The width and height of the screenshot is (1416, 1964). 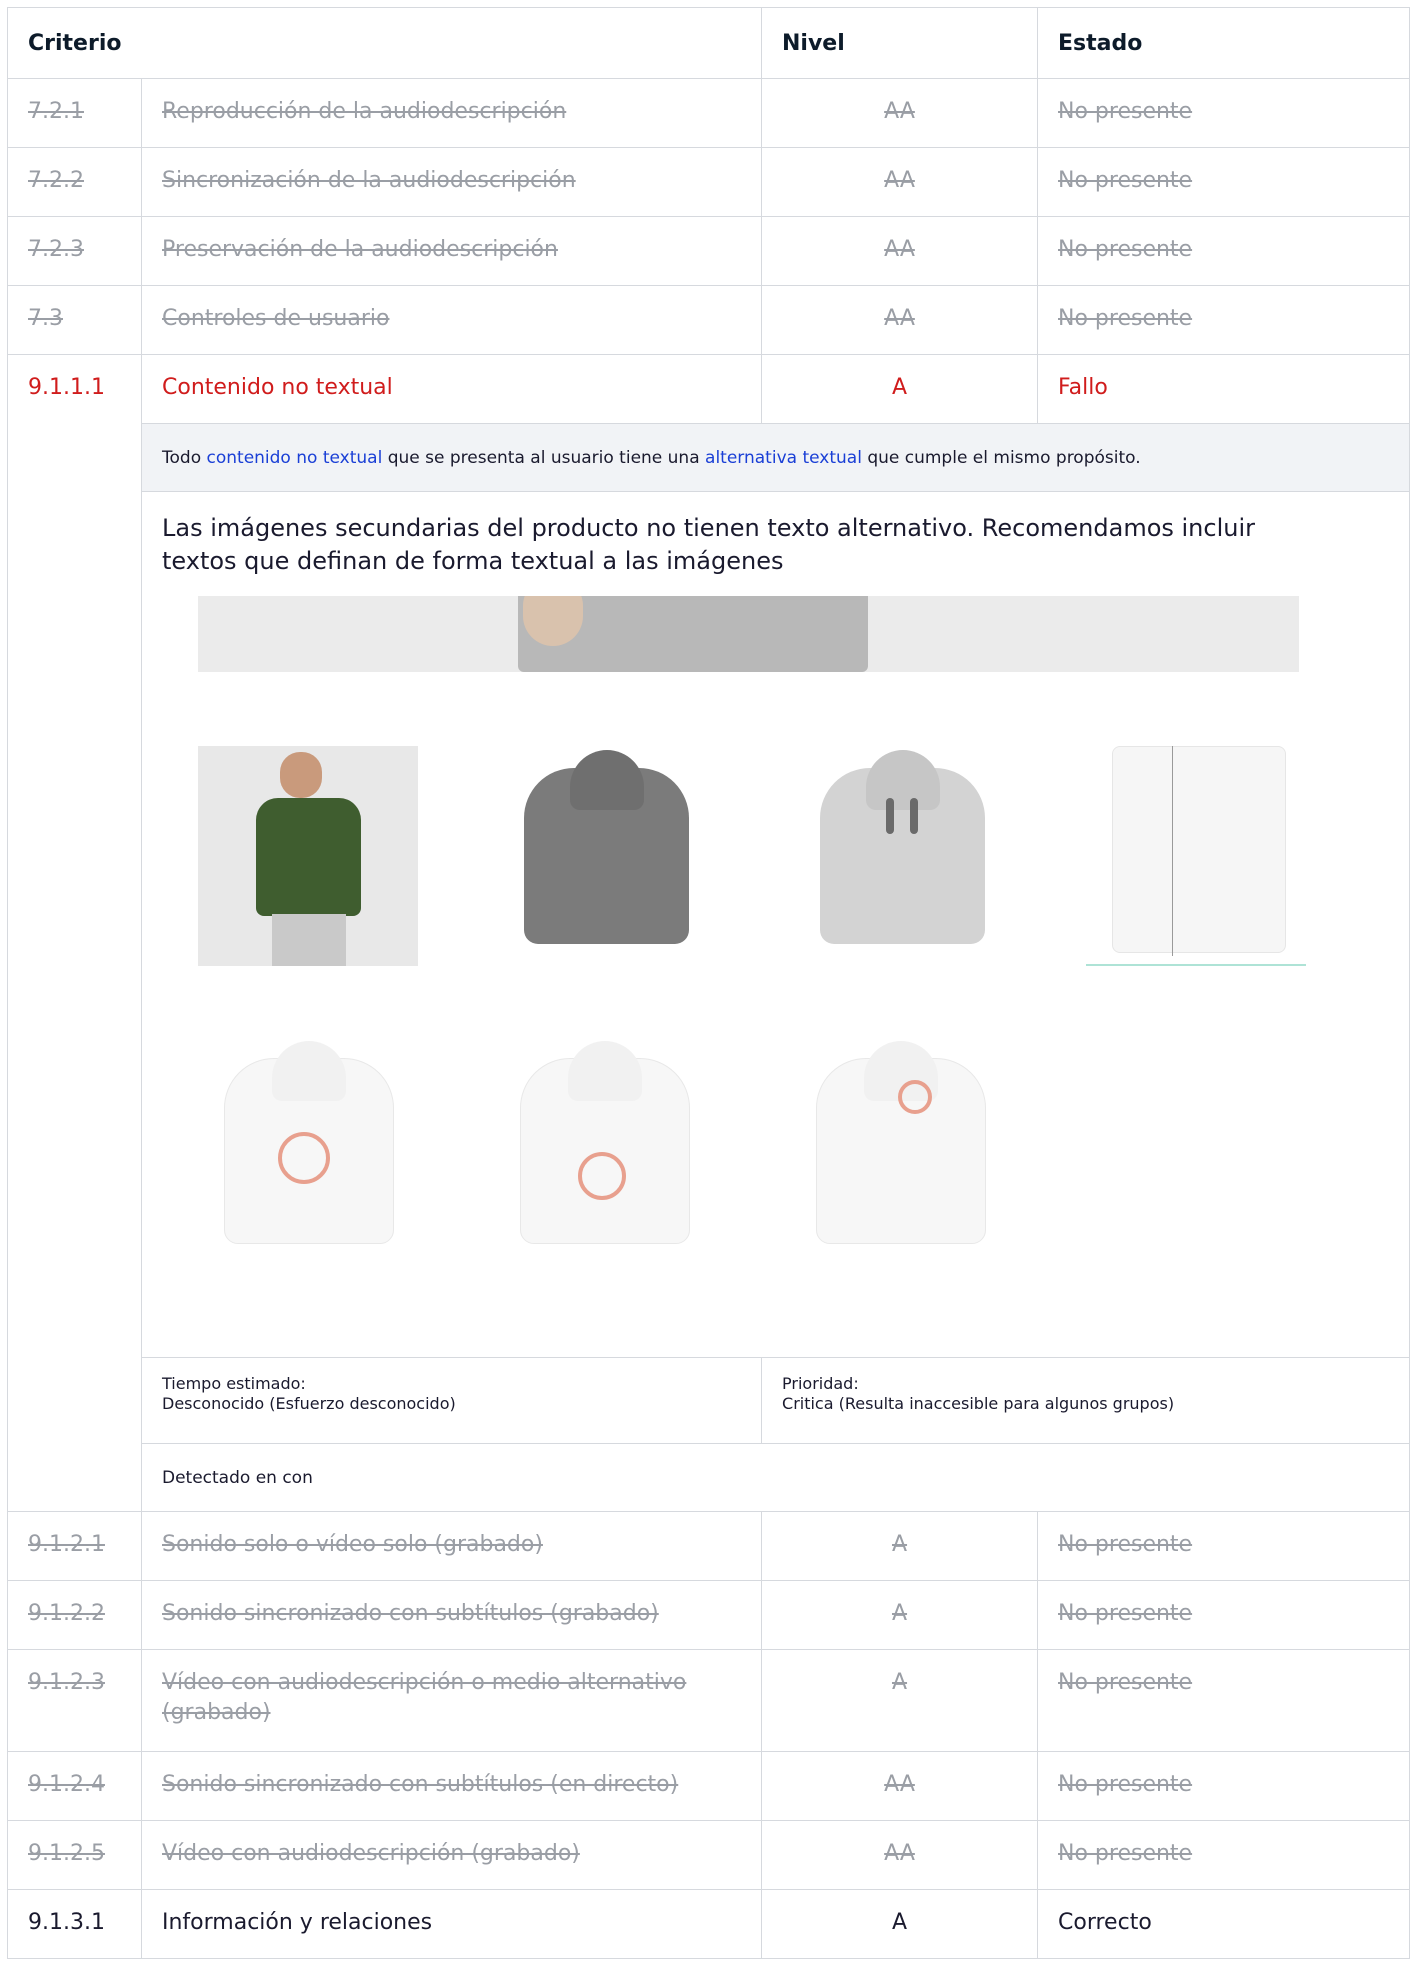 What do you see at coordinates (74, 1924) in the screenshot?
I see `criterion-id: 9.1.3.1` at bounding box center [74, 1924].